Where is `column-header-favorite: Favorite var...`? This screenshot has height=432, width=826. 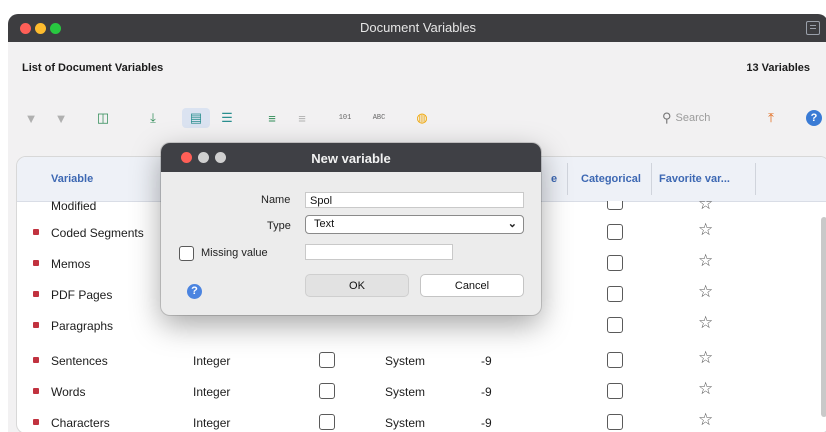 column-header-favorite: Favorite var... is located at coordinates (694, 179).